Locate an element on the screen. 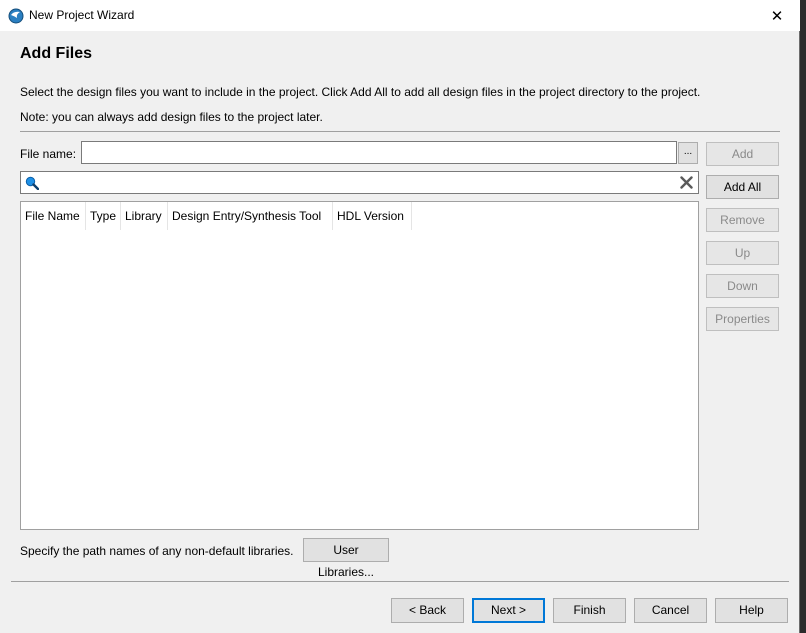 The image size is (806, 633). cancel-button: Cancel is located at coordinates (670, 610).